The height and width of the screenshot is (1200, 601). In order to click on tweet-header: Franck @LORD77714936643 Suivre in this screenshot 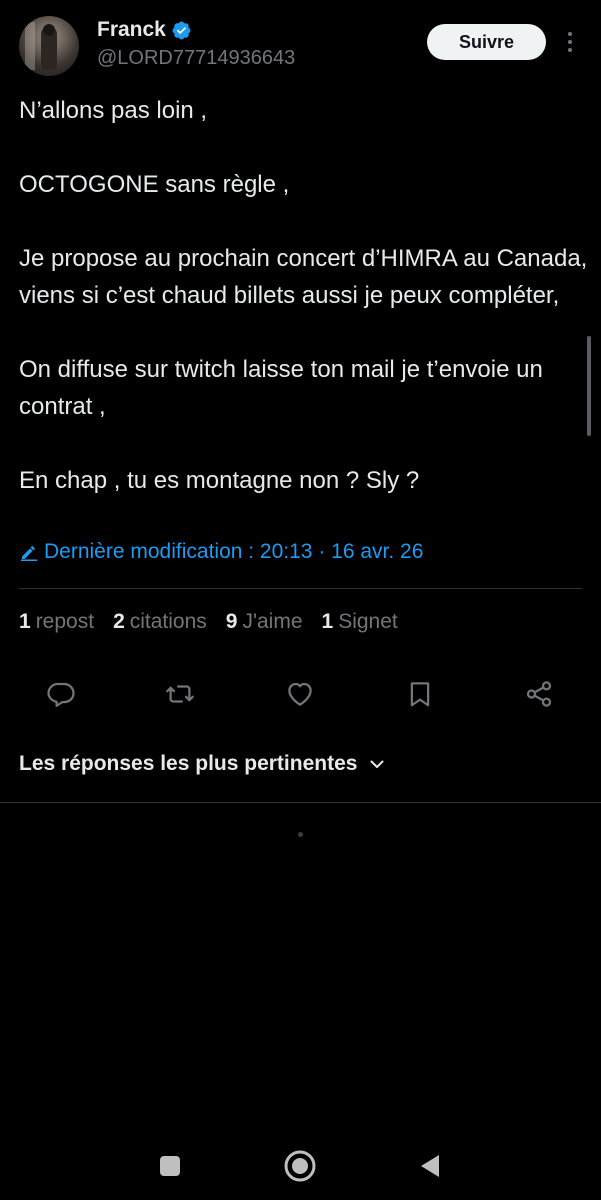, I will do `click(300, 45)`.